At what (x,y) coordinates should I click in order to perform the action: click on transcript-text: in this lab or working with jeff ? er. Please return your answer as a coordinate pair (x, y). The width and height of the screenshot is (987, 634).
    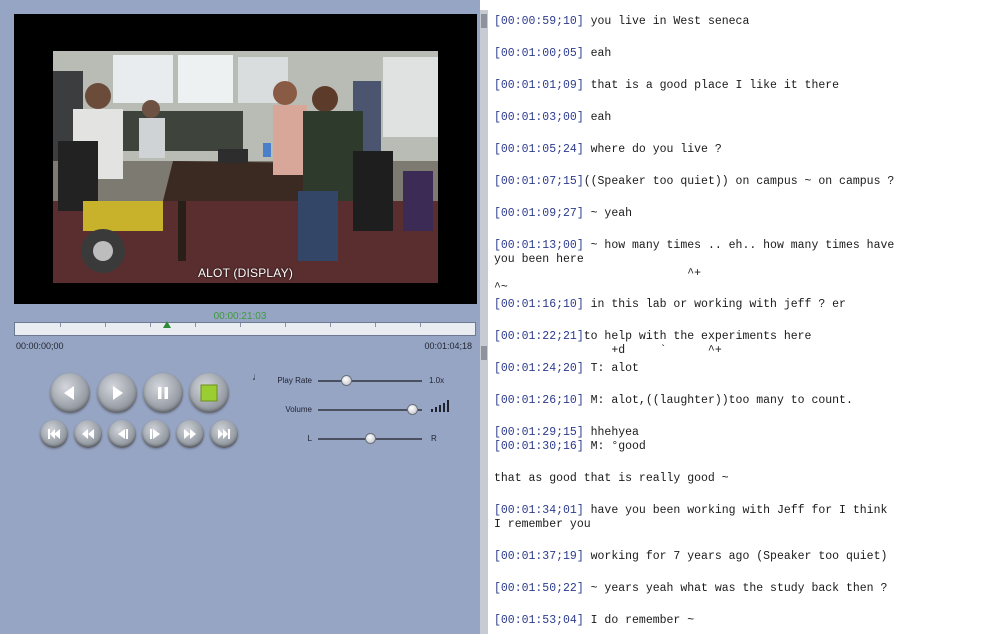
    Looking at the image, I should click on (714, 304).